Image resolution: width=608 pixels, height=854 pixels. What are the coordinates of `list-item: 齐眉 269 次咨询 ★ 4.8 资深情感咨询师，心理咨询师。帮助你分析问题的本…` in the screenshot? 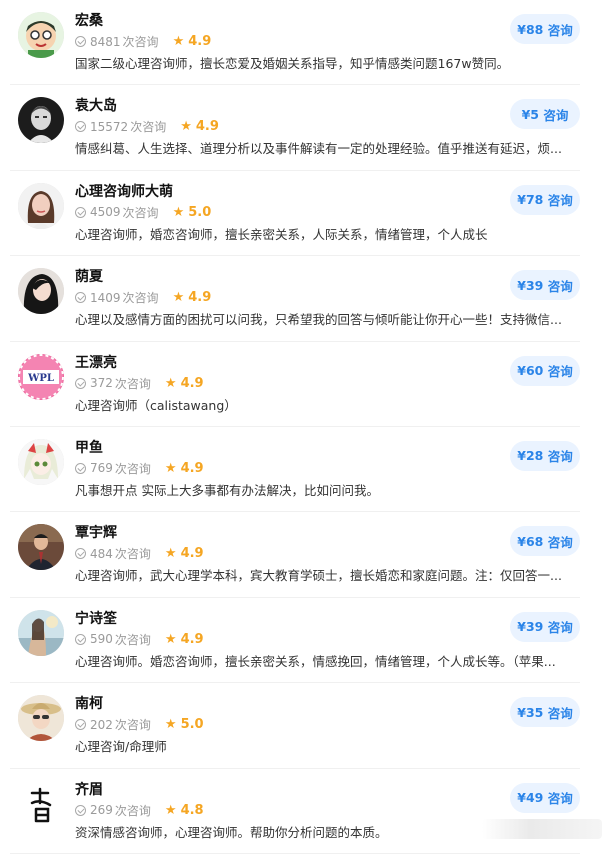 It's located at (295, 811).